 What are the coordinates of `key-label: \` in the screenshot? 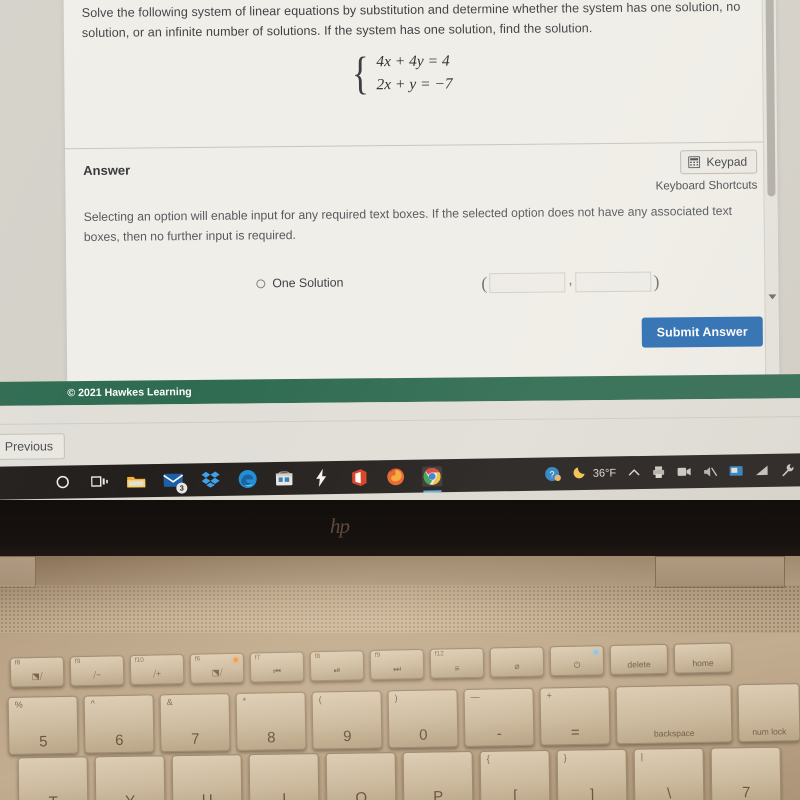 It's located at (669, 792).